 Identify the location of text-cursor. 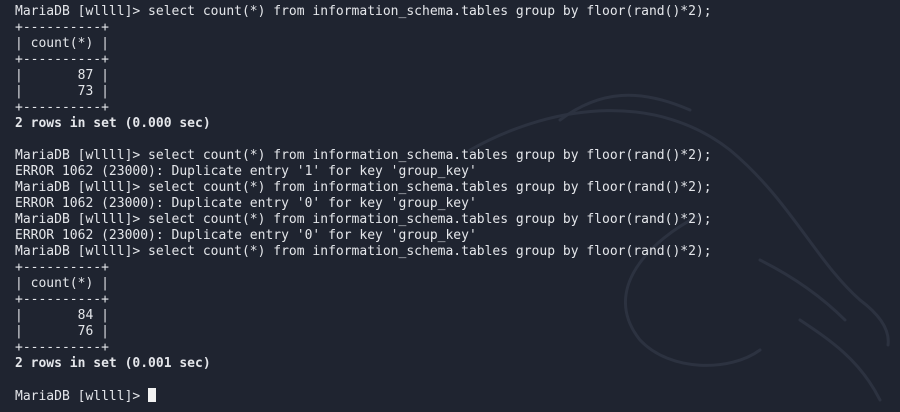
(152, 395).